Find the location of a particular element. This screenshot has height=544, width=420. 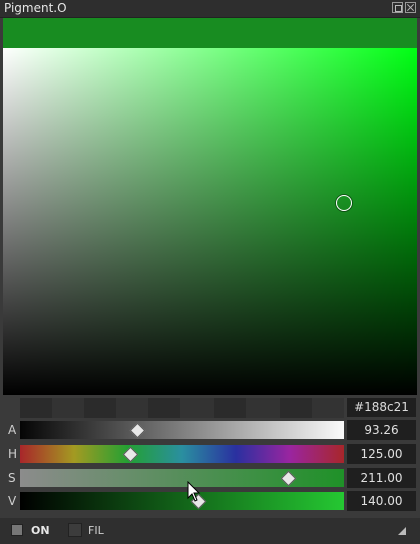

color-picker-handle is located at coordinates (344, 203).